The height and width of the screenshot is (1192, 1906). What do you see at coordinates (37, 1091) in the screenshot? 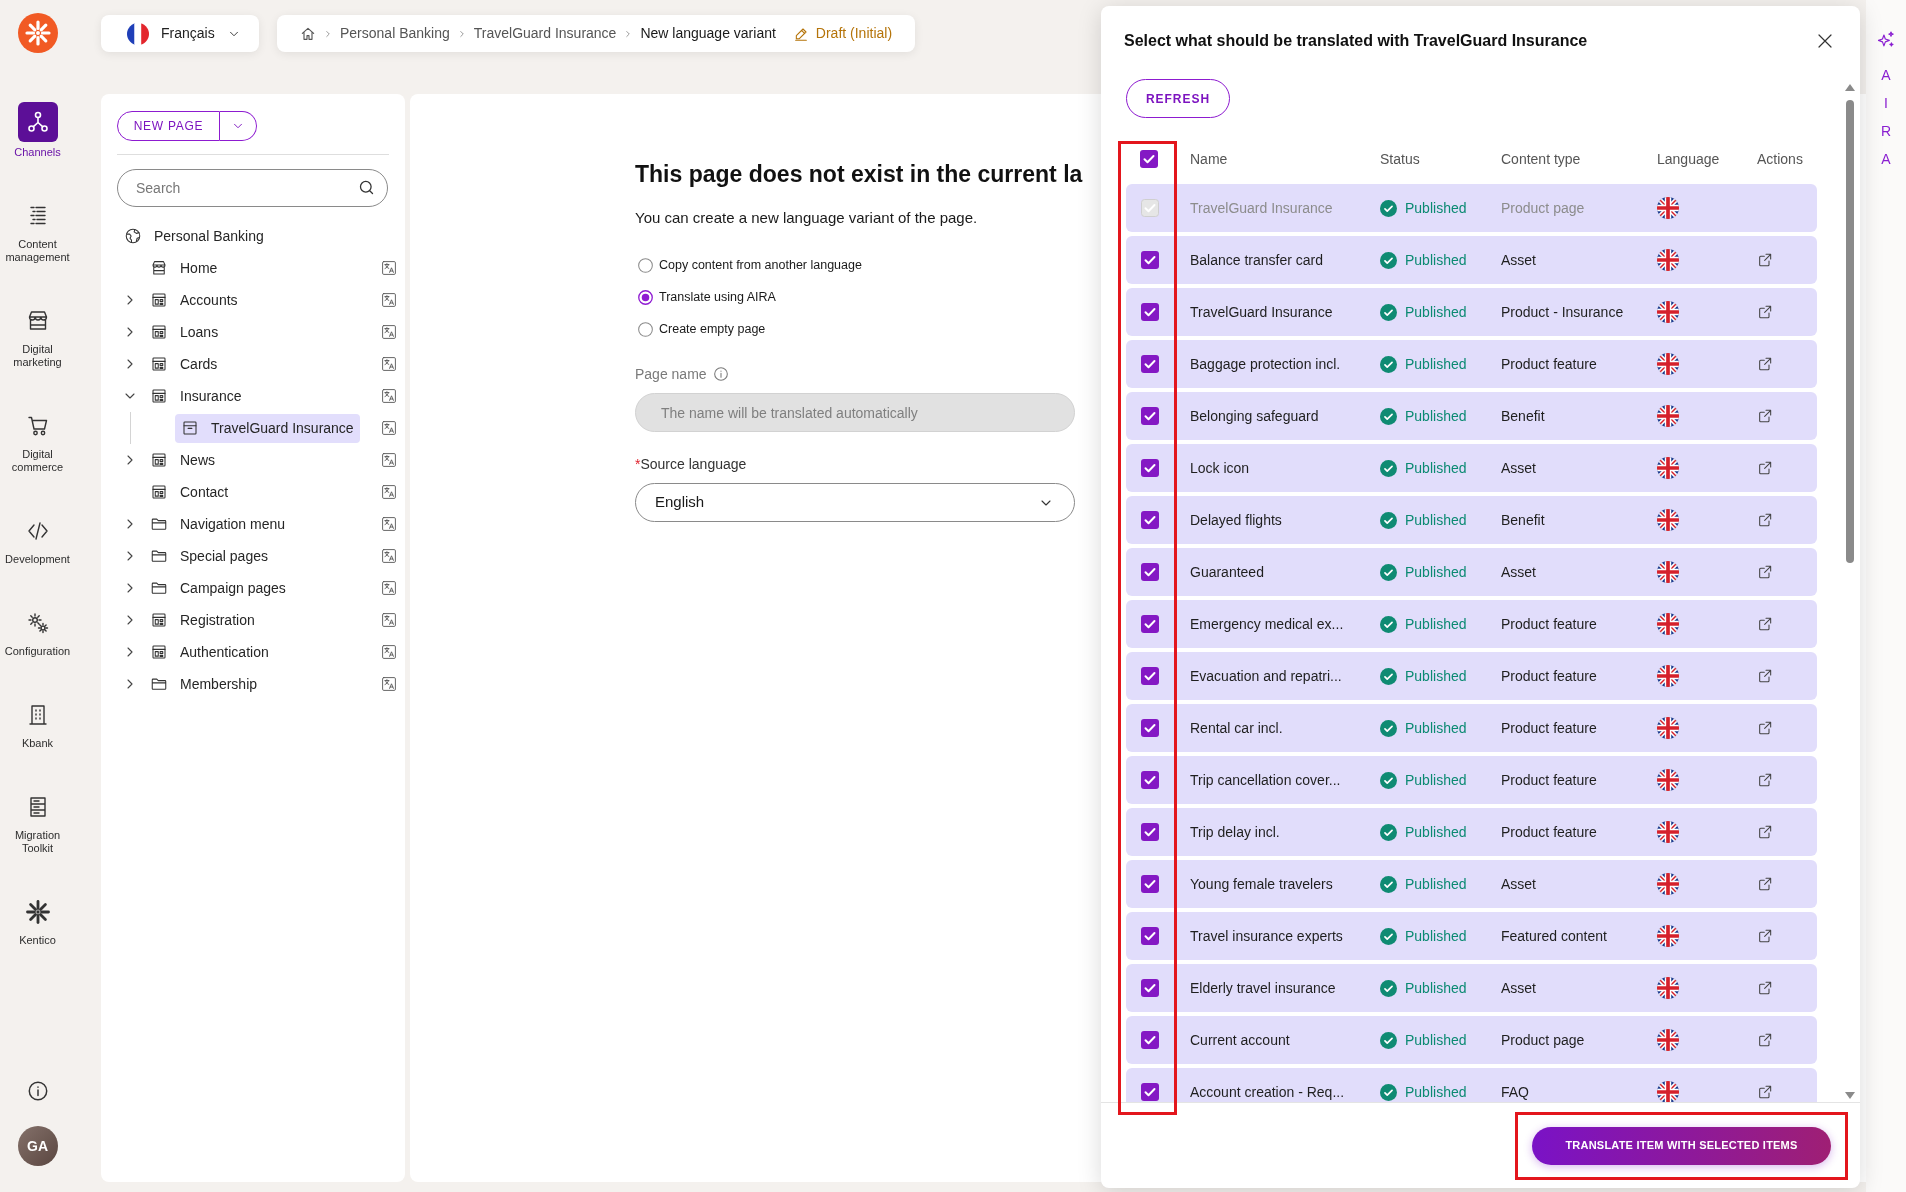
I see `info-icon` at bounding box center [37, 1091].